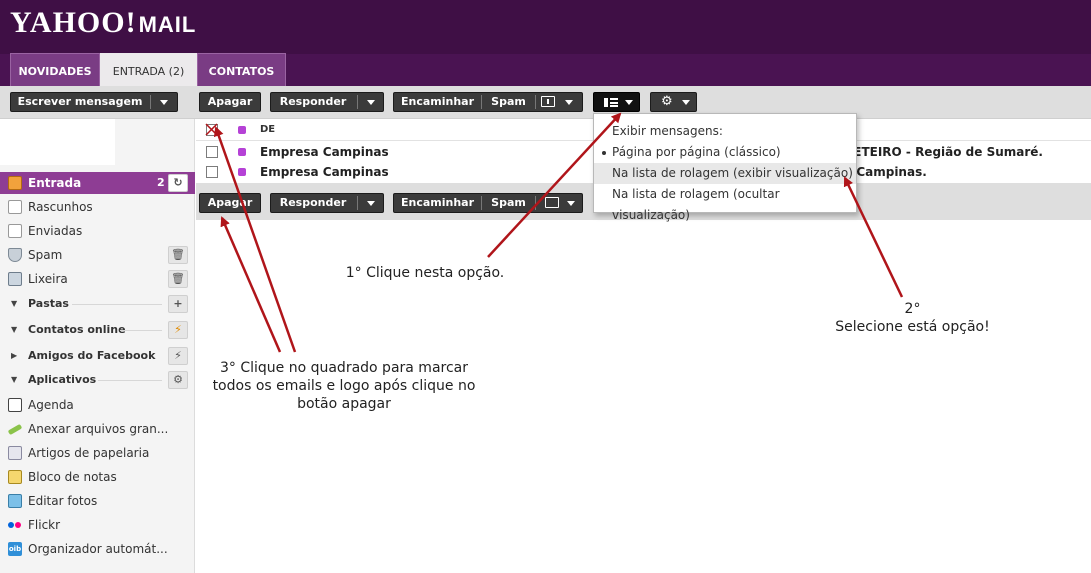  Describe the element at coordinates (344, 368) in the screenshot. I see `annotation-step3-line1: 3° Clique no quadrado para marcar` at that location.